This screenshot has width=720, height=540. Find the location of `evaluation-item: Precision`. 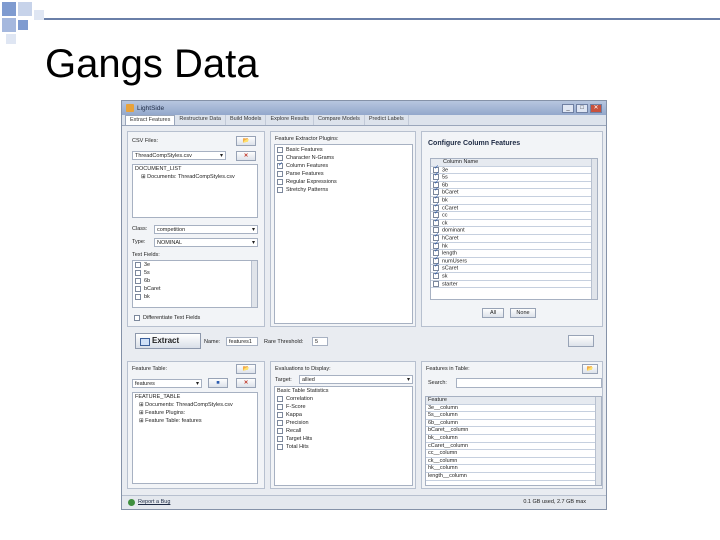

evaluation-item: Precision is located at coordinates (343, 423).